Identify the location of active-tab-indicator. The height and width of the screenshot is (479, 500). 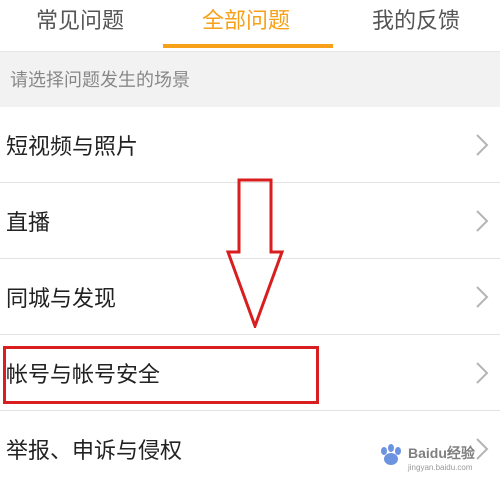
(248, 46).